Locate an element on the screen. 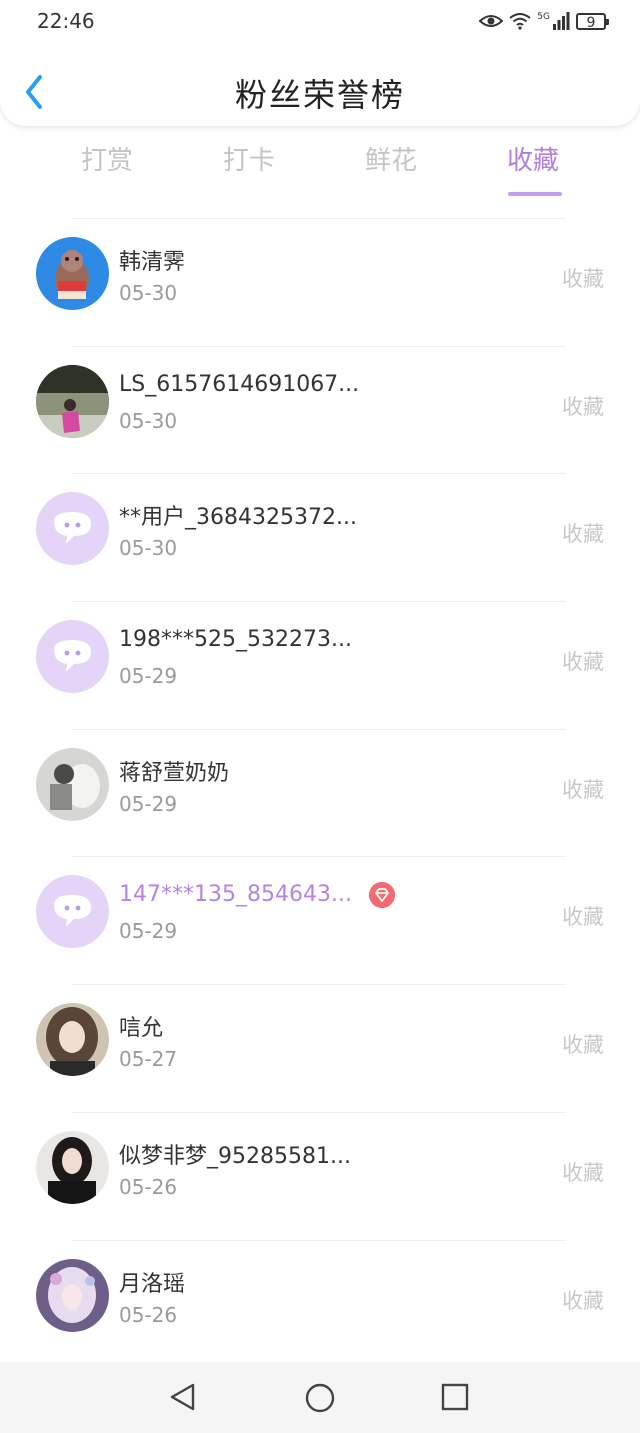 The image size is (640, 1433). fan-name: 月洛瑶 is located at coordinates (152, 1284).